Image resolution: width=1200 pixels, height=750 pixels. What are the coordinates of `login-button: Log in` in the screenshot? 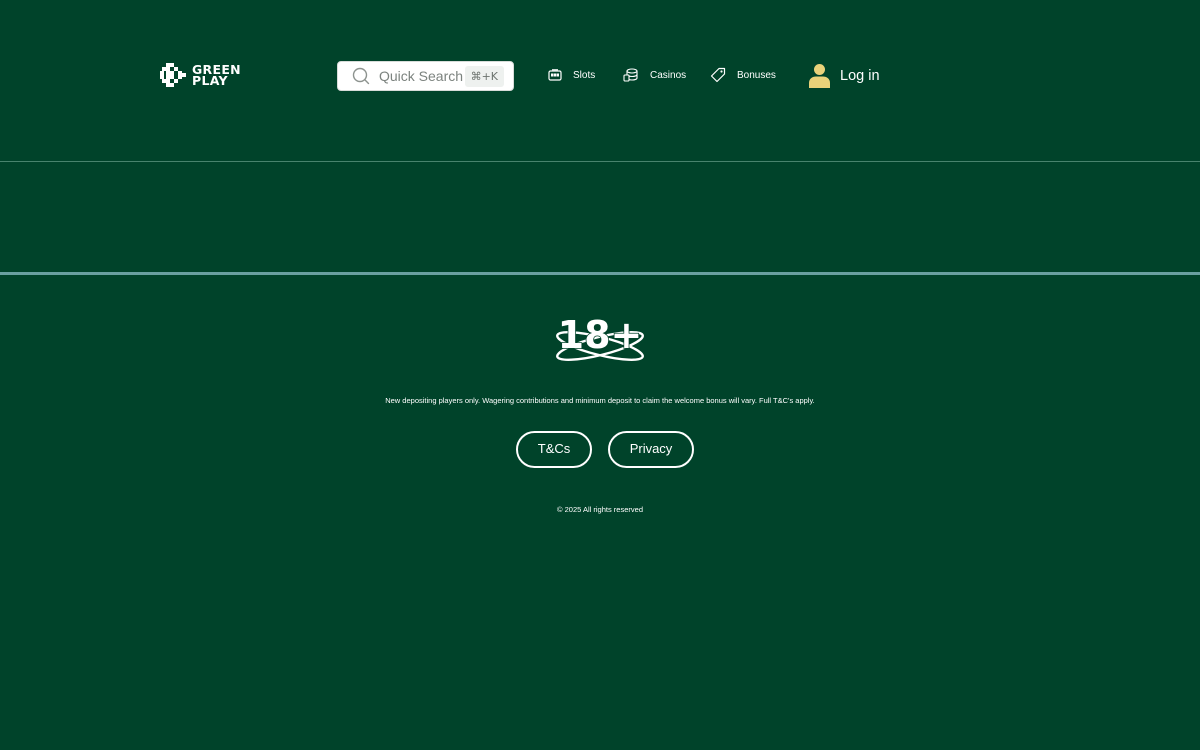 It's located at (844, 75).